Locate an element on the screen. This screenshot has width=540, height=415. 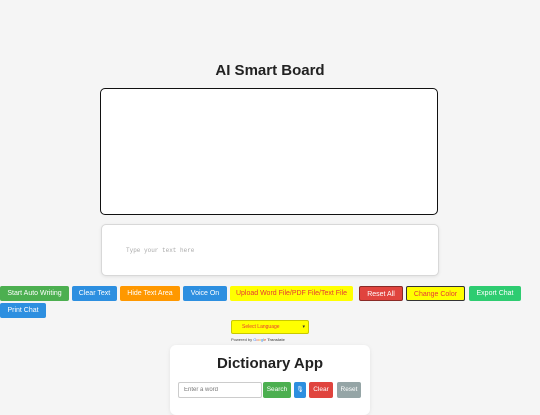
upload-file-button: Upload Word File/PDF File/Text File is located at coordinates (291, 293).